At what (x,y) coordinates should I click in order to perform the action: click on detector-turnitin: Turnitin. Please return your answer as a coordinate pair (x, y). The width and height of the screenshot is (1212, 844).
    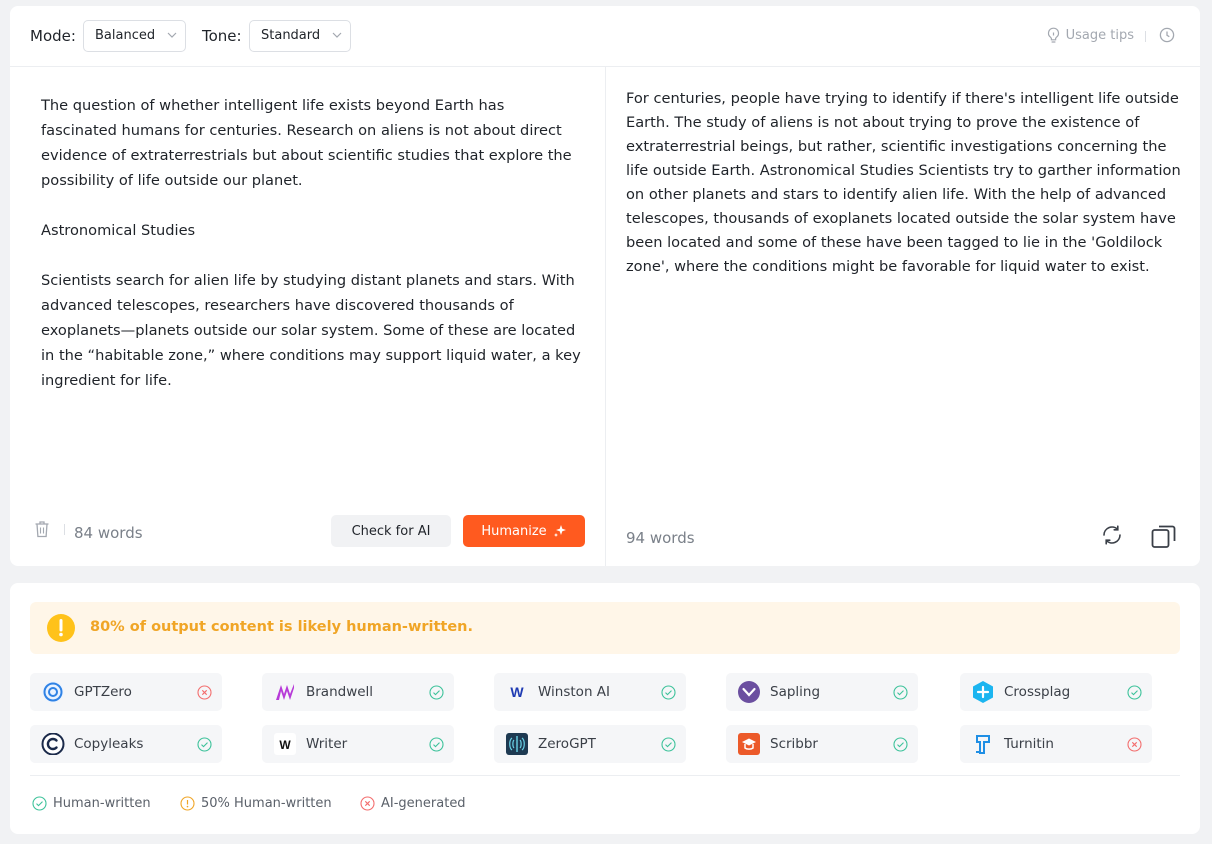
    Looking at the image, I should click on (1056, 744).